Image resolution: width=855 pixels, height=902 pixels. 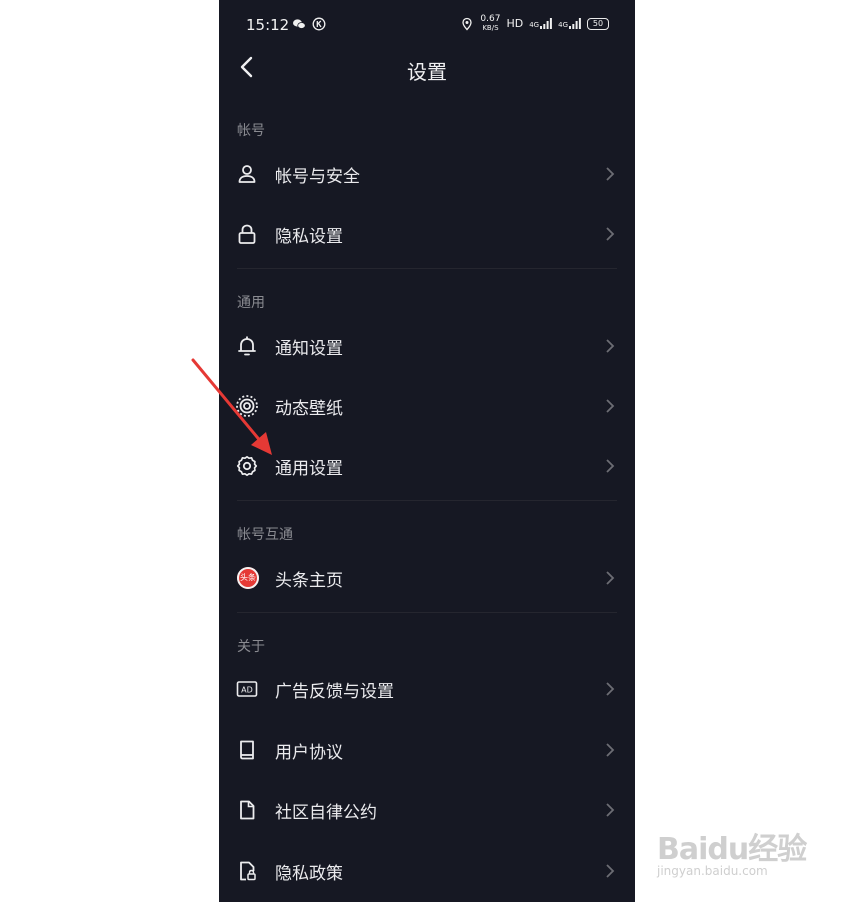 What do you see at coordinates (712, 871) in the screenshot?
I see `watermark-url: jingyan.baidu.com` at bounding box center [712, 871].